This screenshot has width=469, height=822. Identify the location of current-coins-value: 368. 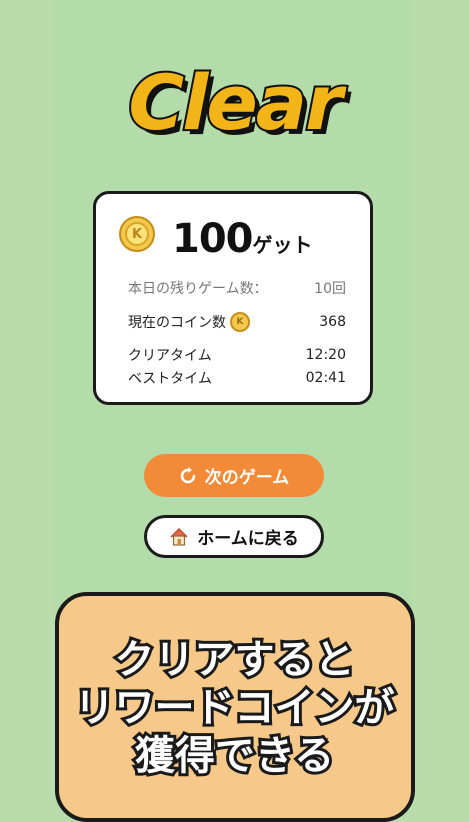
(332, 322).